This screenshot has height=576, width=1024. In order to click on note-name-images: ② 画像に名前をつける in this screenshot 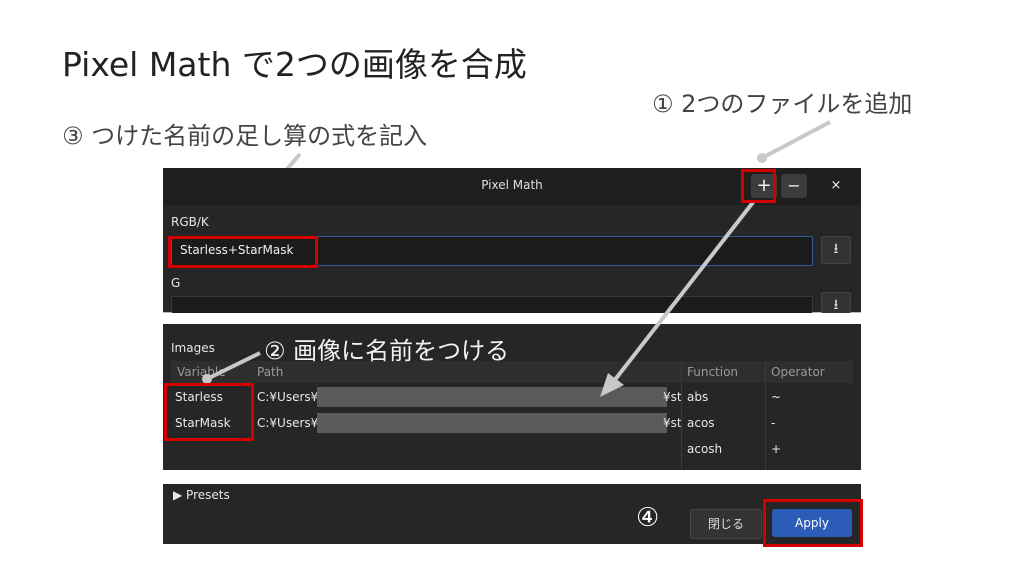, I will do `click(387, 351)`.